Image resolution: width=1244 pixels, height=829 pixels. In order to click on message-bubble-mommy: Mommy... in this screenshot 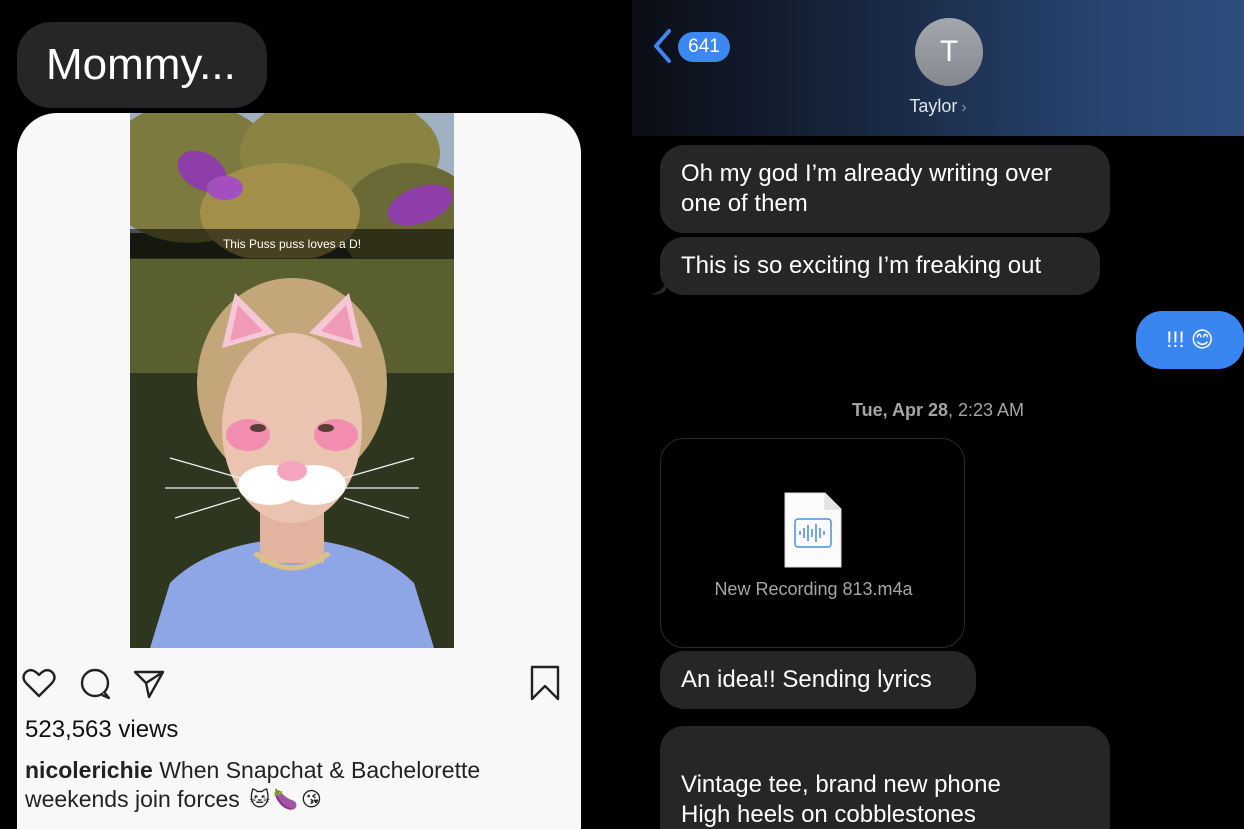, I will do `click(142, 65)`.